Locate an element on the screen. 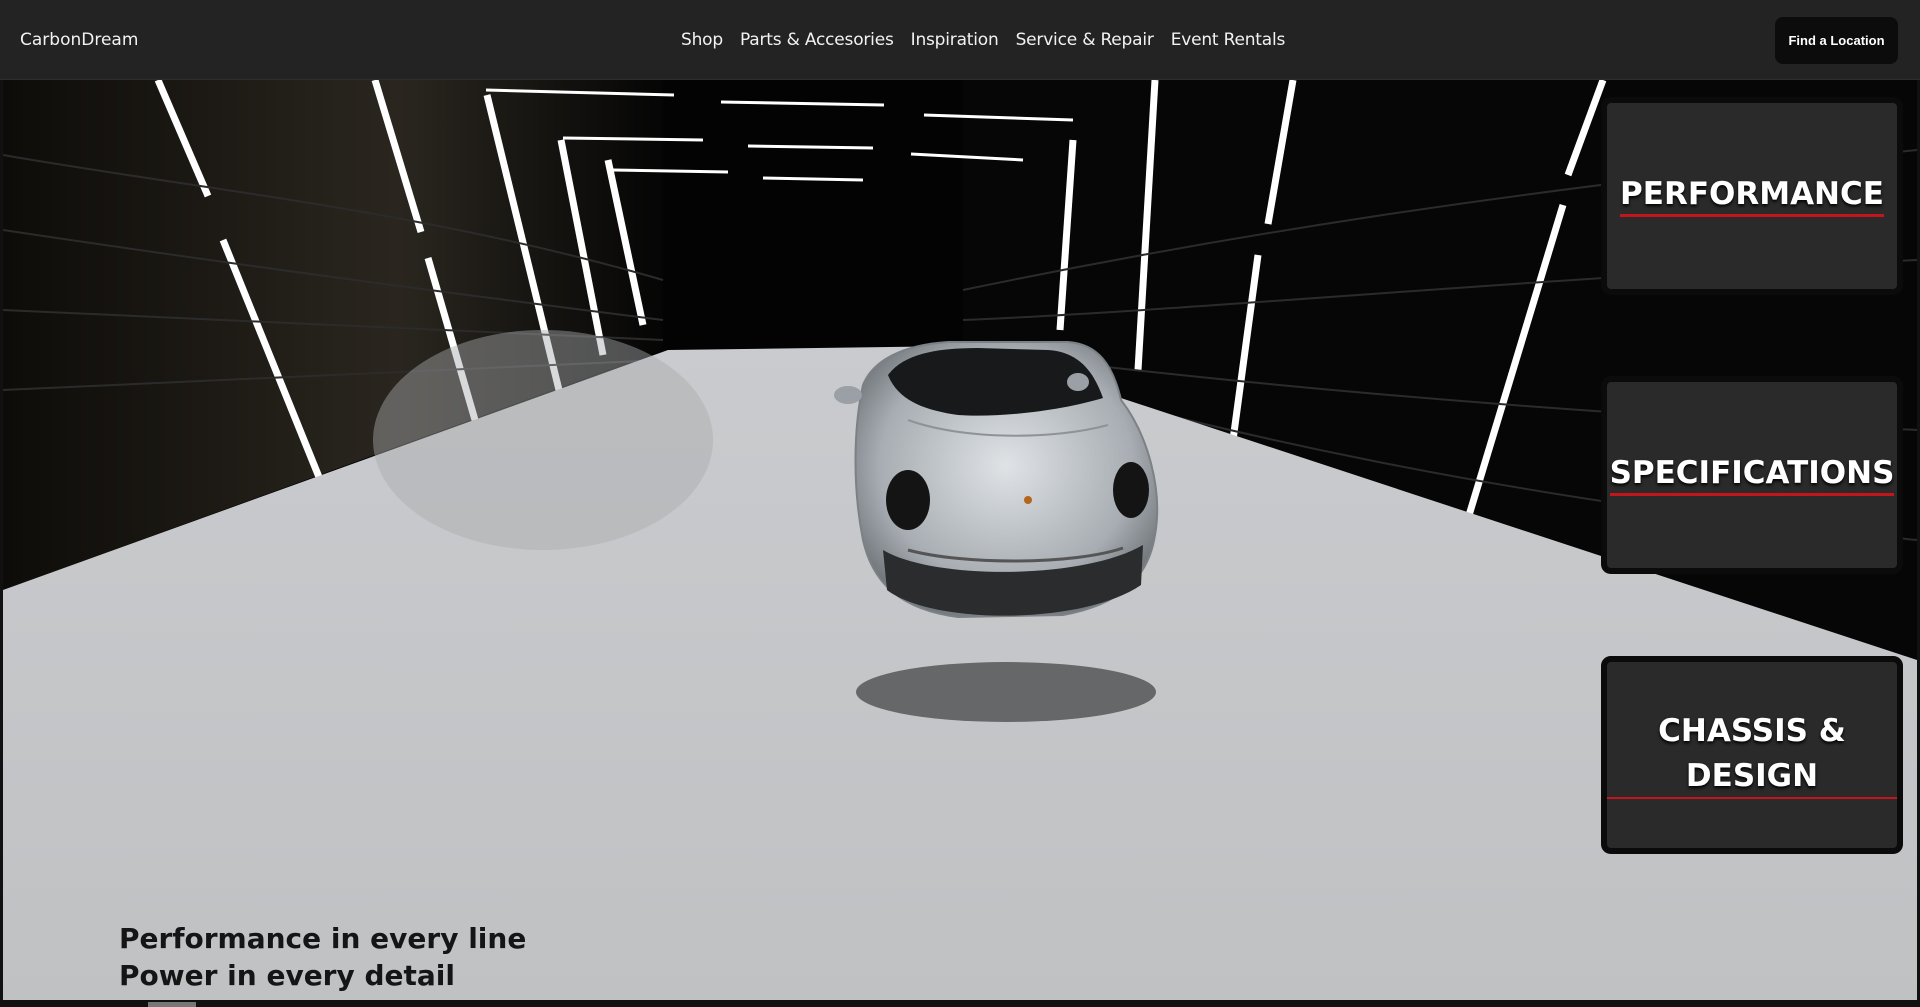 The height and width of the screenshot is (1007, 1920). nav-link-shop: Shop is located at coordinates (702, 40).